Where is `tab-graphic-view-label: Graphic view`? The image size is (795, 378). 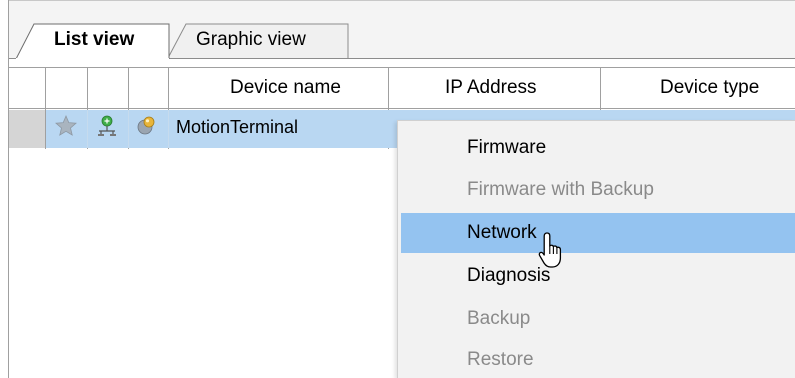 tab-graphic-view-label: Graphic view is located at coordinates (251, 39).